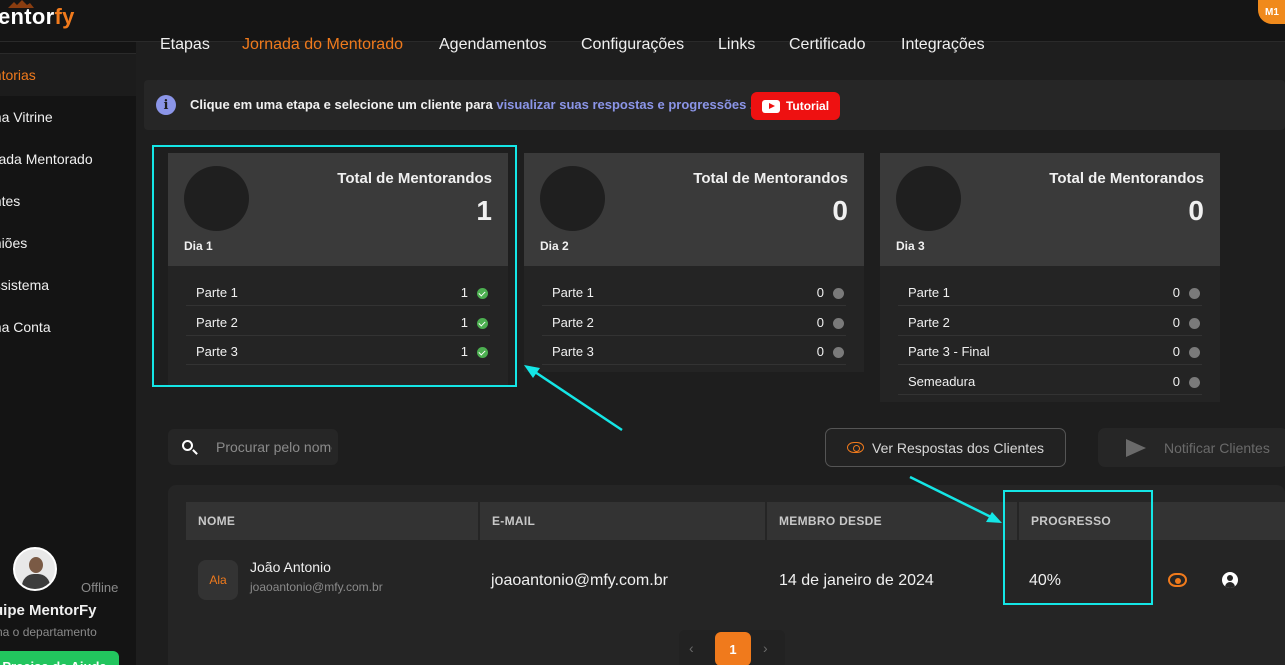 The width and height of the screenshot is (1285, 665). Describe the element at coordinates (35, 569) in the screenshot. I see `user-avatar` at that location.